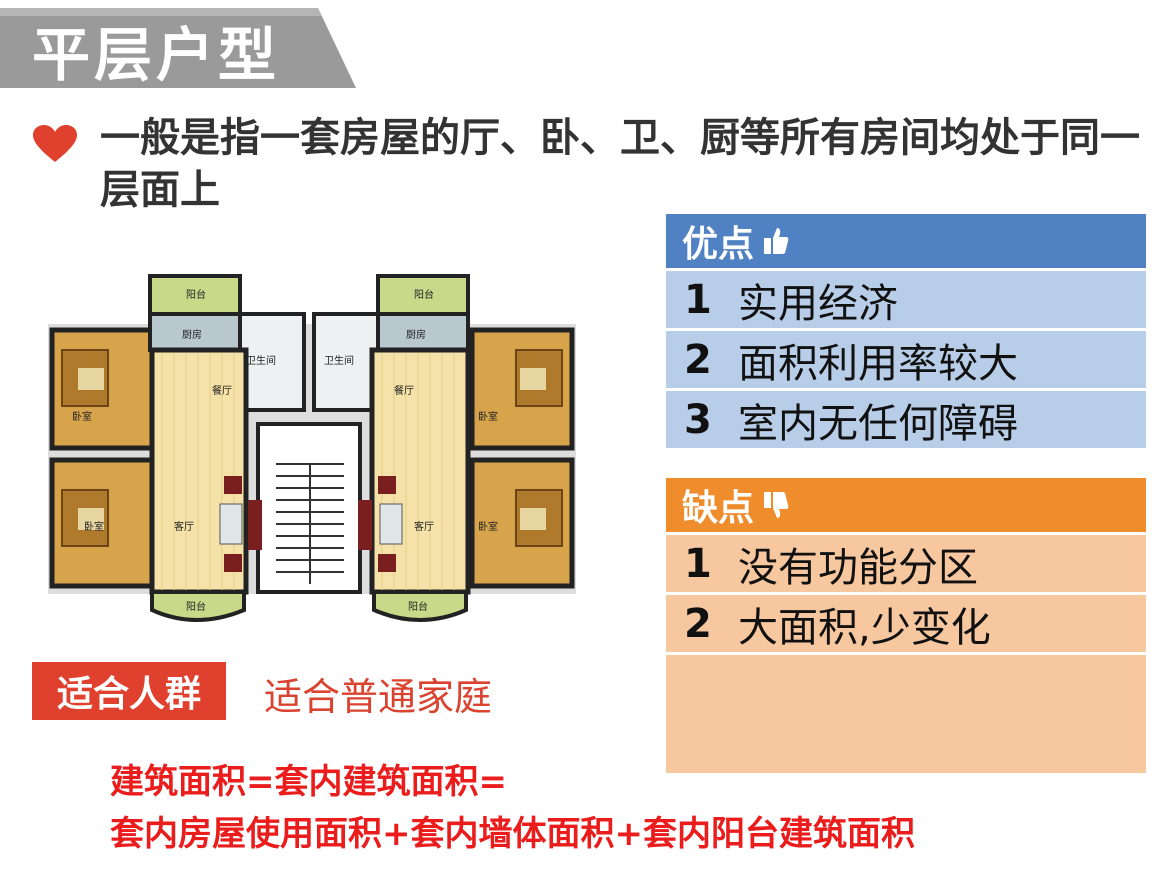  I want to click on pros-item-text: 室内无任何障碍, so click(878, 423).